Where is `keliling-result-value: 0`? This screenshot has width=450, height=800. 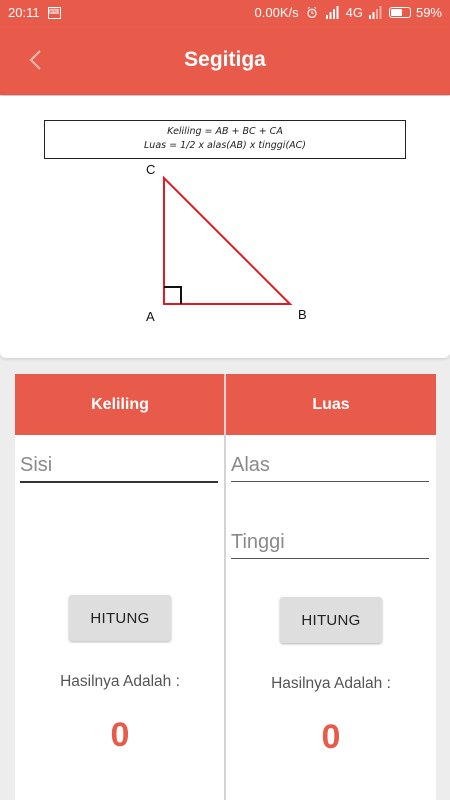
keliling-result-value: 0 is located at coordinates (120, 735).